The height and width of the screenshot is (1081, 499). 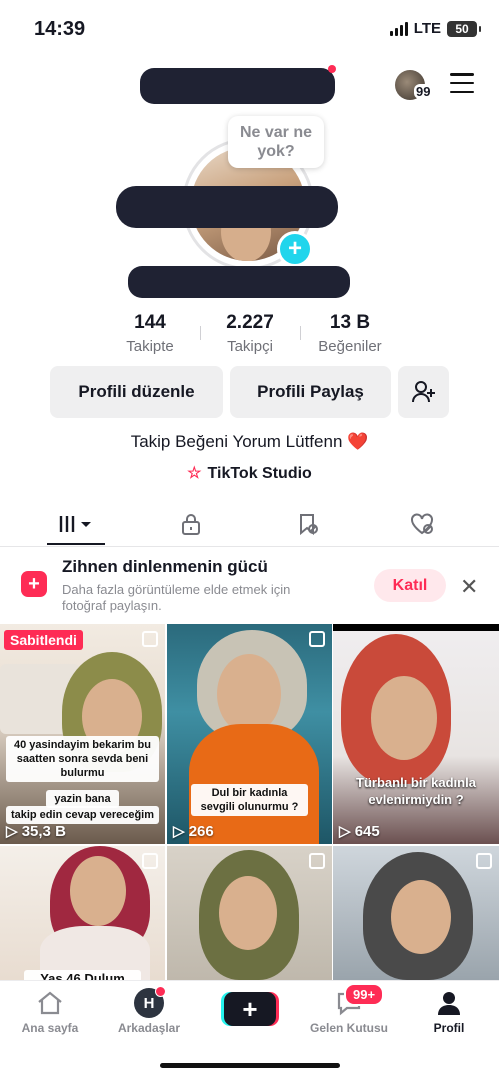 I want to click on join-button: Katıl, so click(x=410, y=585).